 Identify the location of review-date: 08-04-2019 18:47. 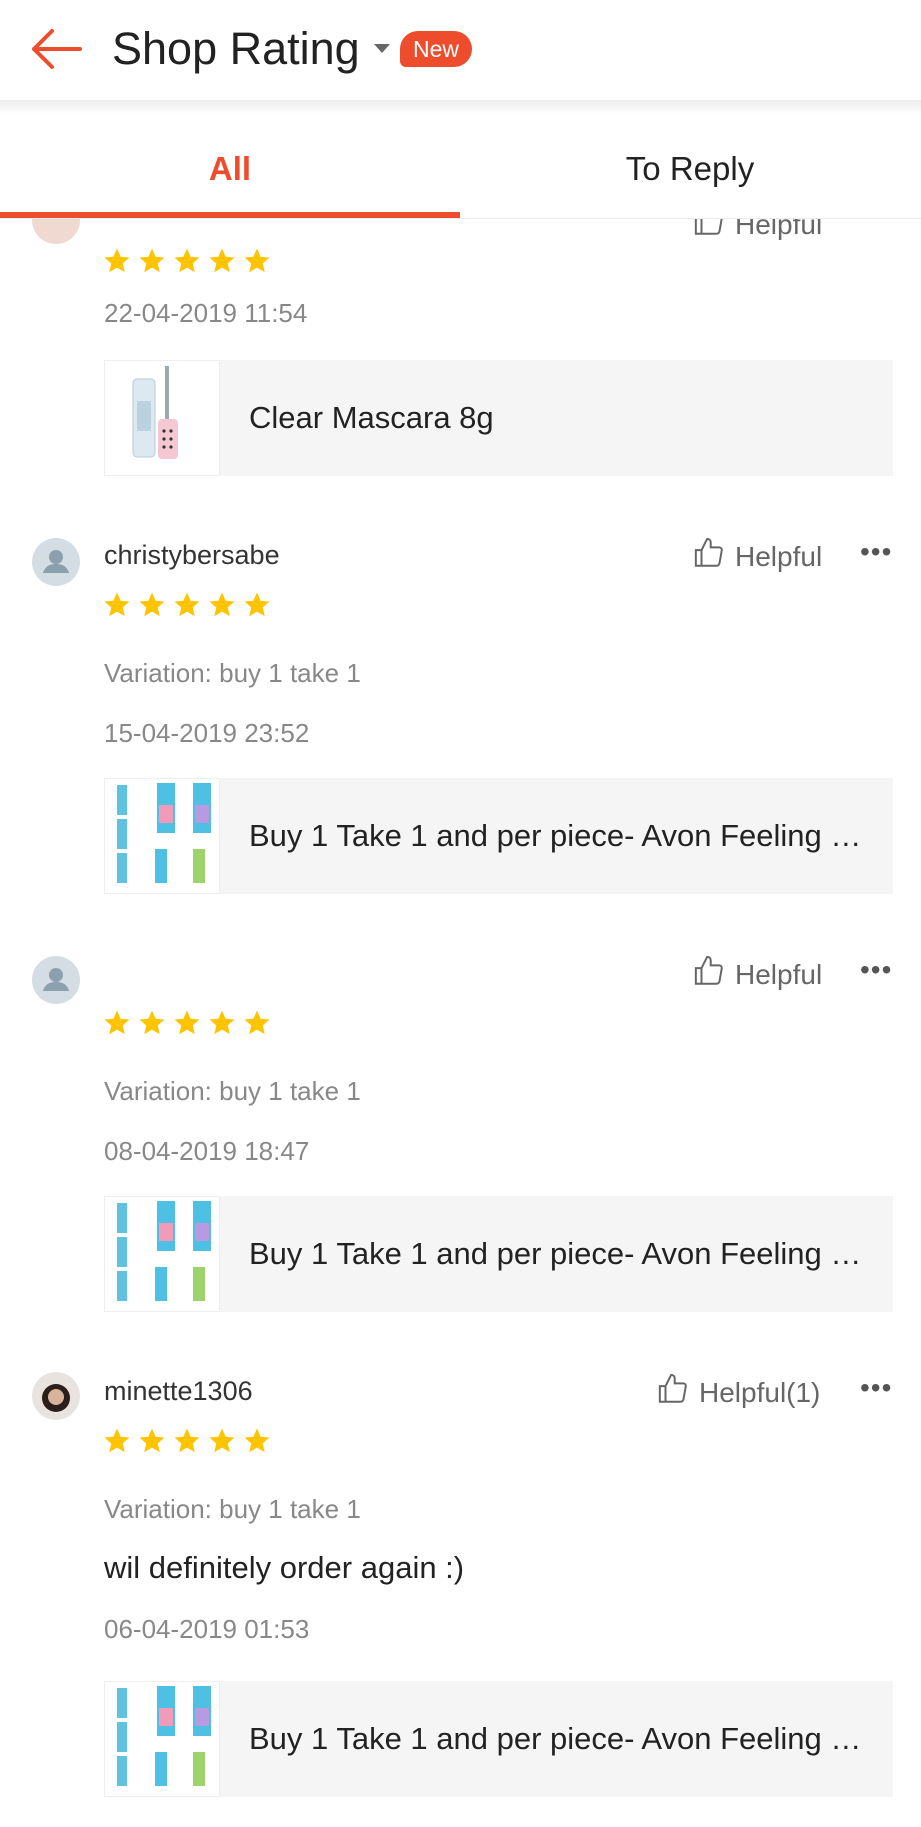
(207, 1151).